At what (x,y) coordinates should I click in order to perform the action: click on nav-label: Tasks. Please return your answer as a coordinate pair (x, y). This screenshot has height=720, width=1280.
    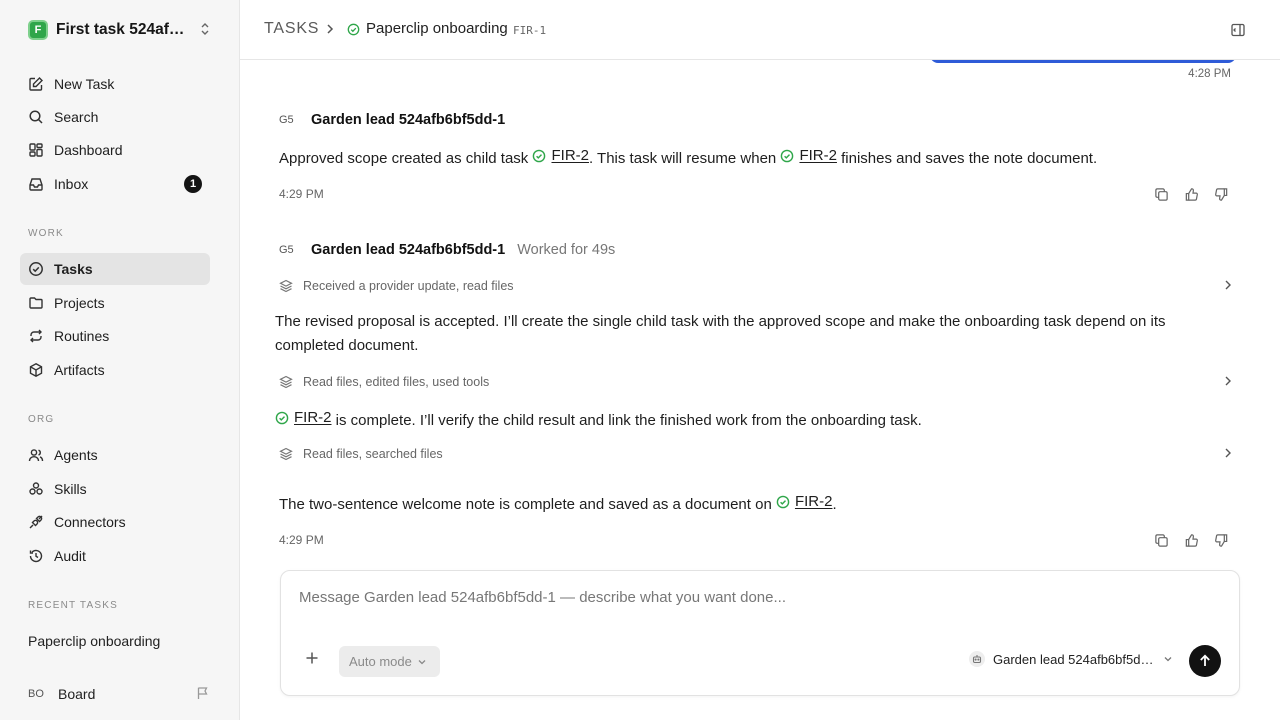
    Looking at the image, I should click on (73, 269).